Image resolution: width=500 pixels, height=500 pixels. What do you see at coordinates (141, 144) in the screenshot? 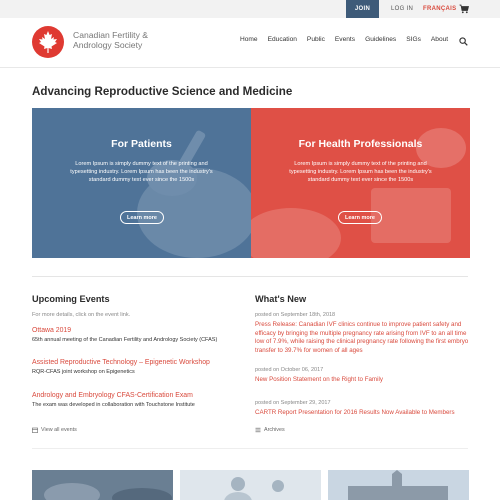
I see `patients-panel-title: For Patients` at bounding box center [141, 144].